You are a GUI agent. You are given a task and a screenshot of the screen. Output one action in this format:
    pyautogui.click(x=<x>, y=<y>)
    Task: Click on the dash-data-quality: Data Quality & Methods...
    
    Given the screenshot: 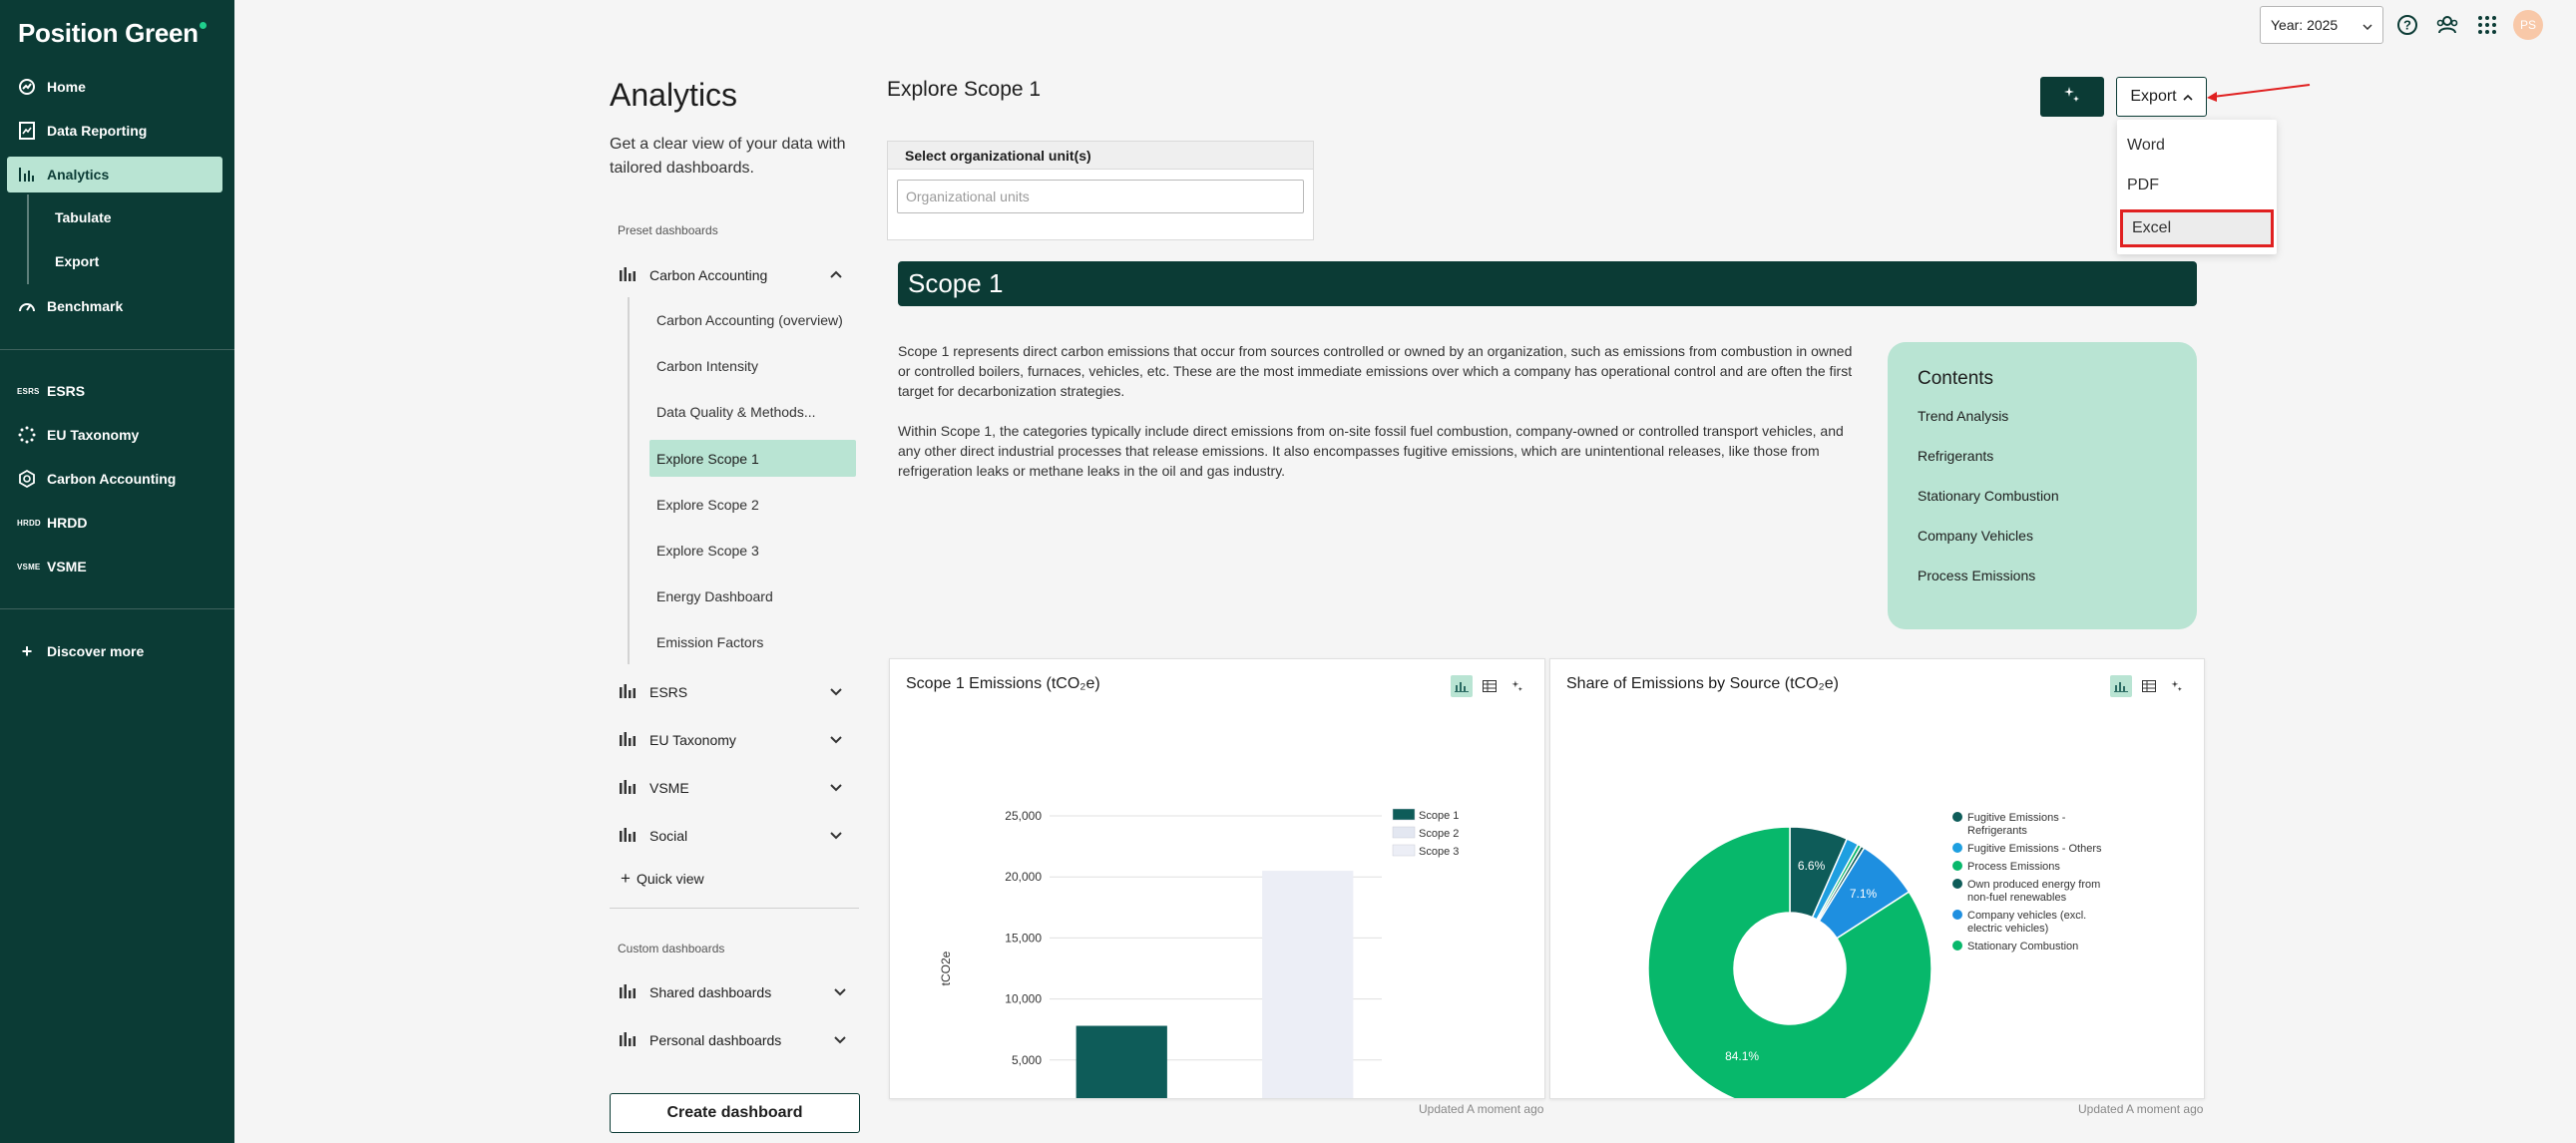 What is the action you would take?
    pyautogui.click(x=752, y=412)
    